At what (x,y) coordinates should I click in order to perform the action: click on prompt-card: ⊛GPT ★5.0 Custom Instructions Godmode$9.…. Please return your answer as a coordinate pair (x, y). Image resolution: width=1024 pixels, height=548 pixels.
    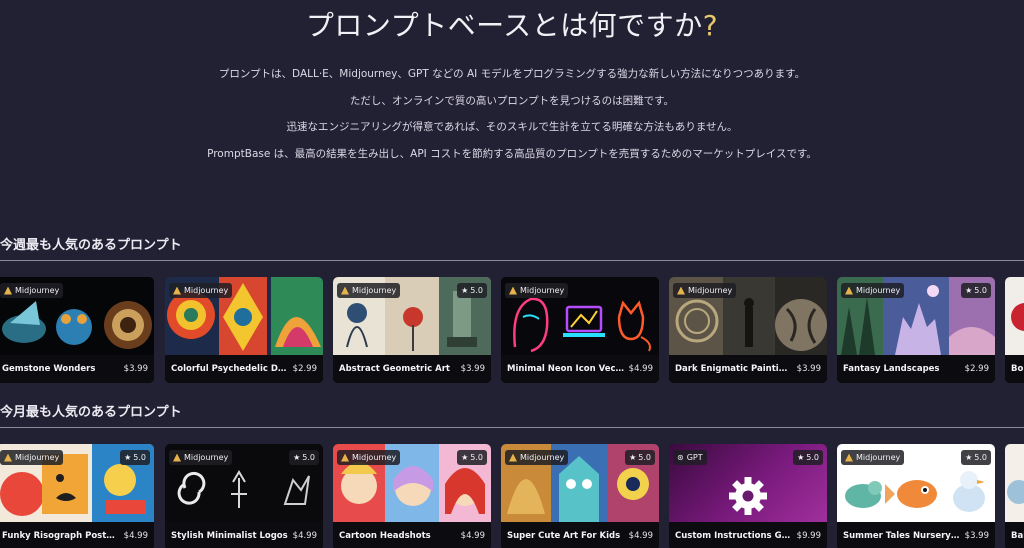
    Looking at the image, I should click on (748, 496).